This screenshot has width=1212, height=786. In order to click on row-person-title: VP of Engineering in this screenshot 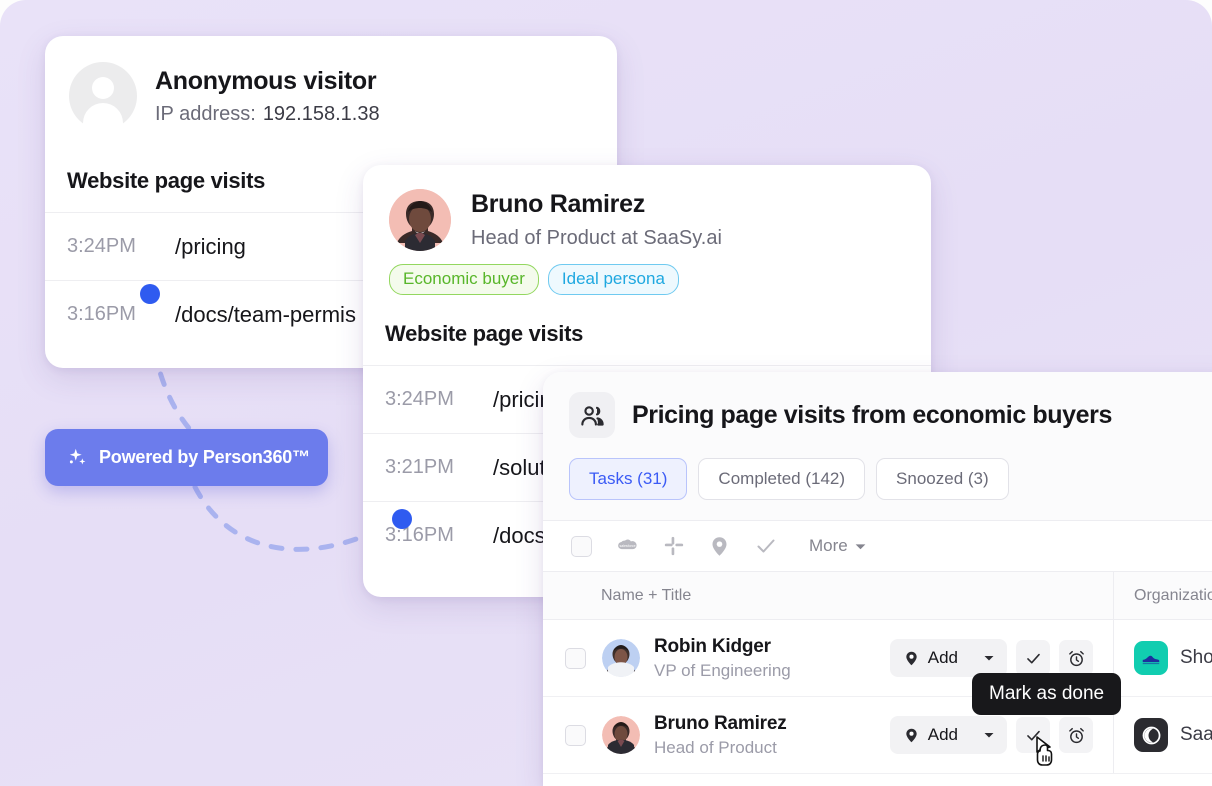, I will do `click(722, 670)`.